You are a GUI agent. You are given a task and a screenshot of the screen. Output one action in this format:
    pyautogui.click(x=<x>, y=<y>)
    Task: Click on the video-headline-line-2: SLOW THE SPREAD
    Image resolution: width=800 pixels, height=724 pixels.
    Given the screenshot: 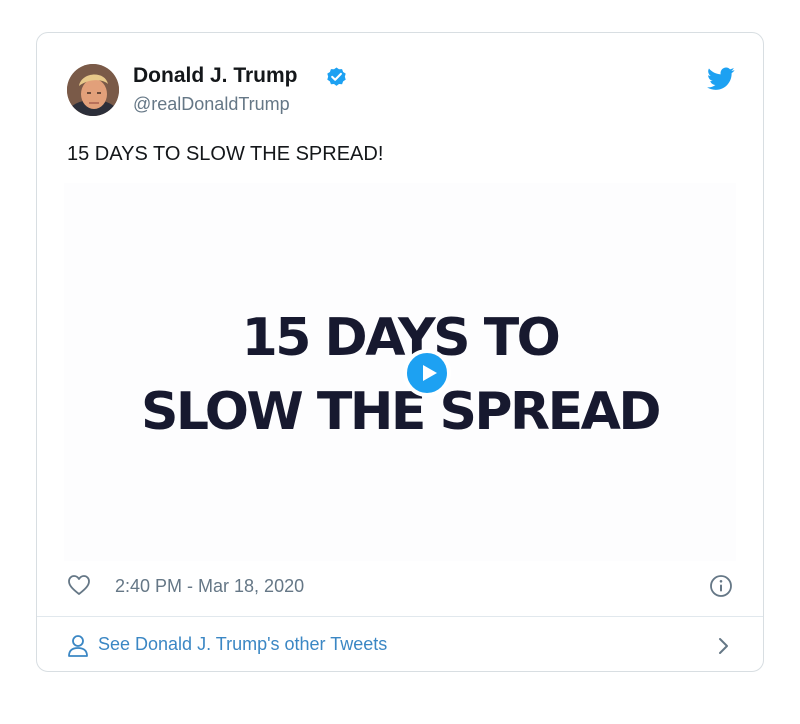 What is the action you would take?
    pyautogui.click(x=401, y=412)
    